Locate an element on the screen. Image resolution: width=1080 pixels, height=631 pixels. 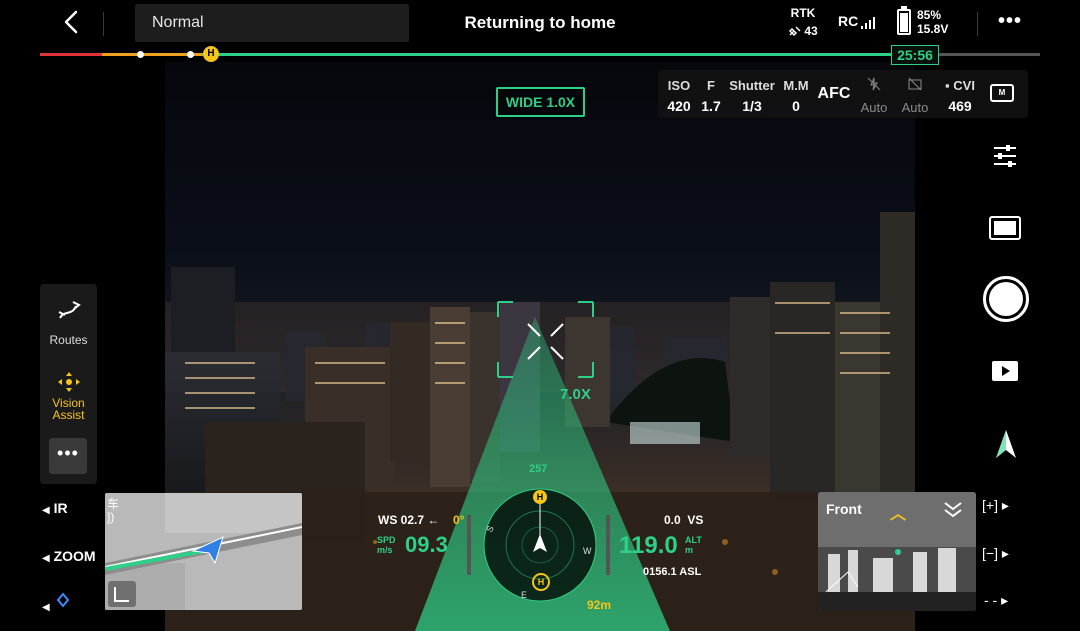
camera-mode-icon: M is located at coordinates (1002, 93).